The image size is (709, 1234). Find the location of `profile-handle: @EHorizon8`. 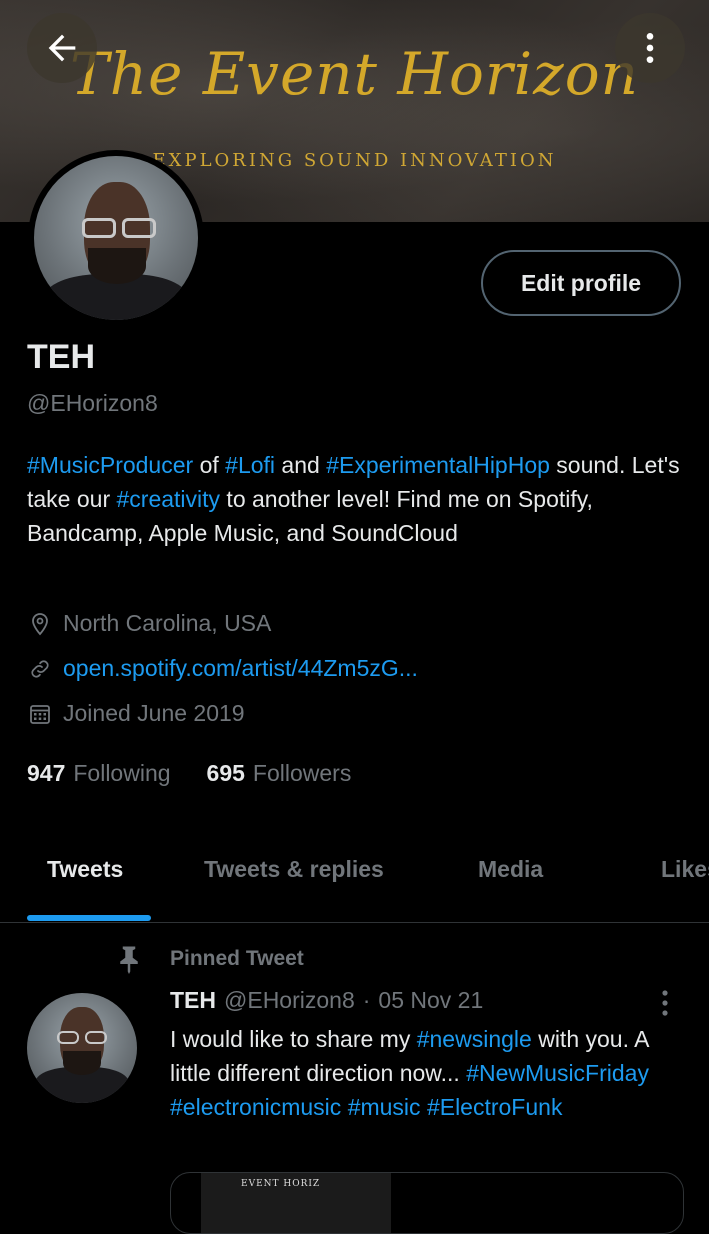

profile-handle: @EHorizon8 is located at coordinates (92, 403).